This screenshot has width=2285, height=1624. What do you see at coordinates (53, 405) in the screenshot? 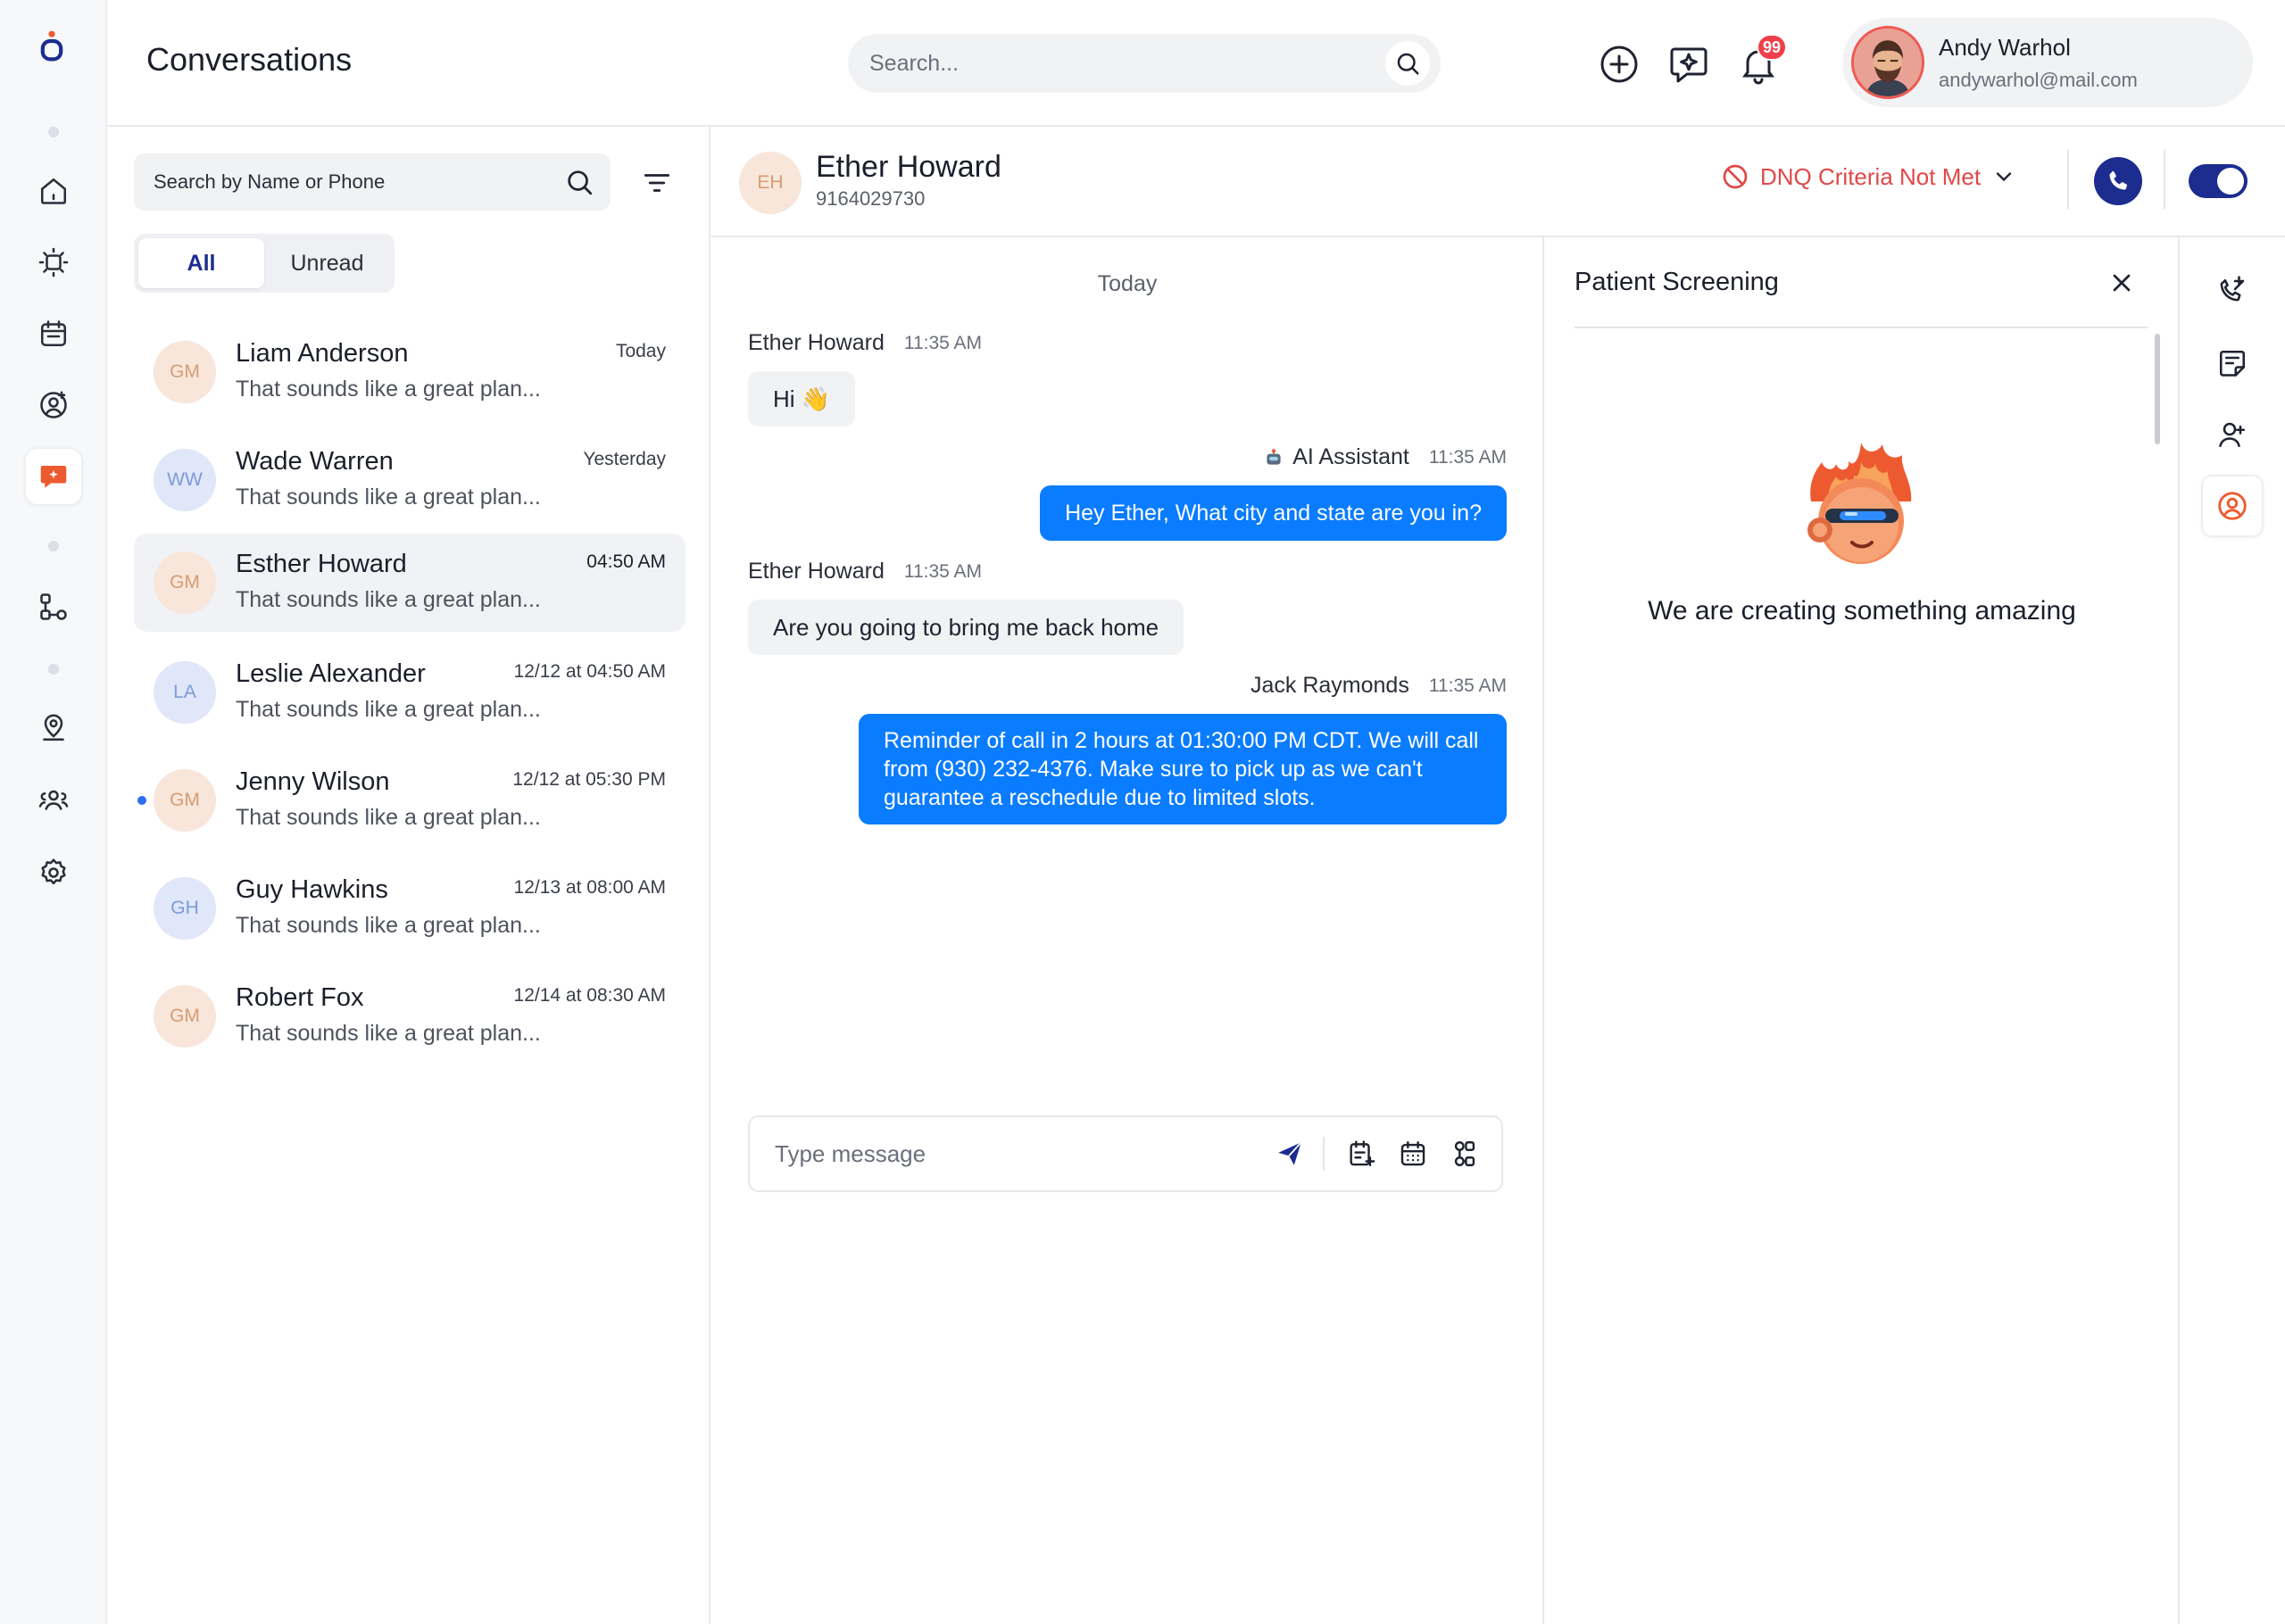
I see `nav-contacts` at bounding box center [53, 405].